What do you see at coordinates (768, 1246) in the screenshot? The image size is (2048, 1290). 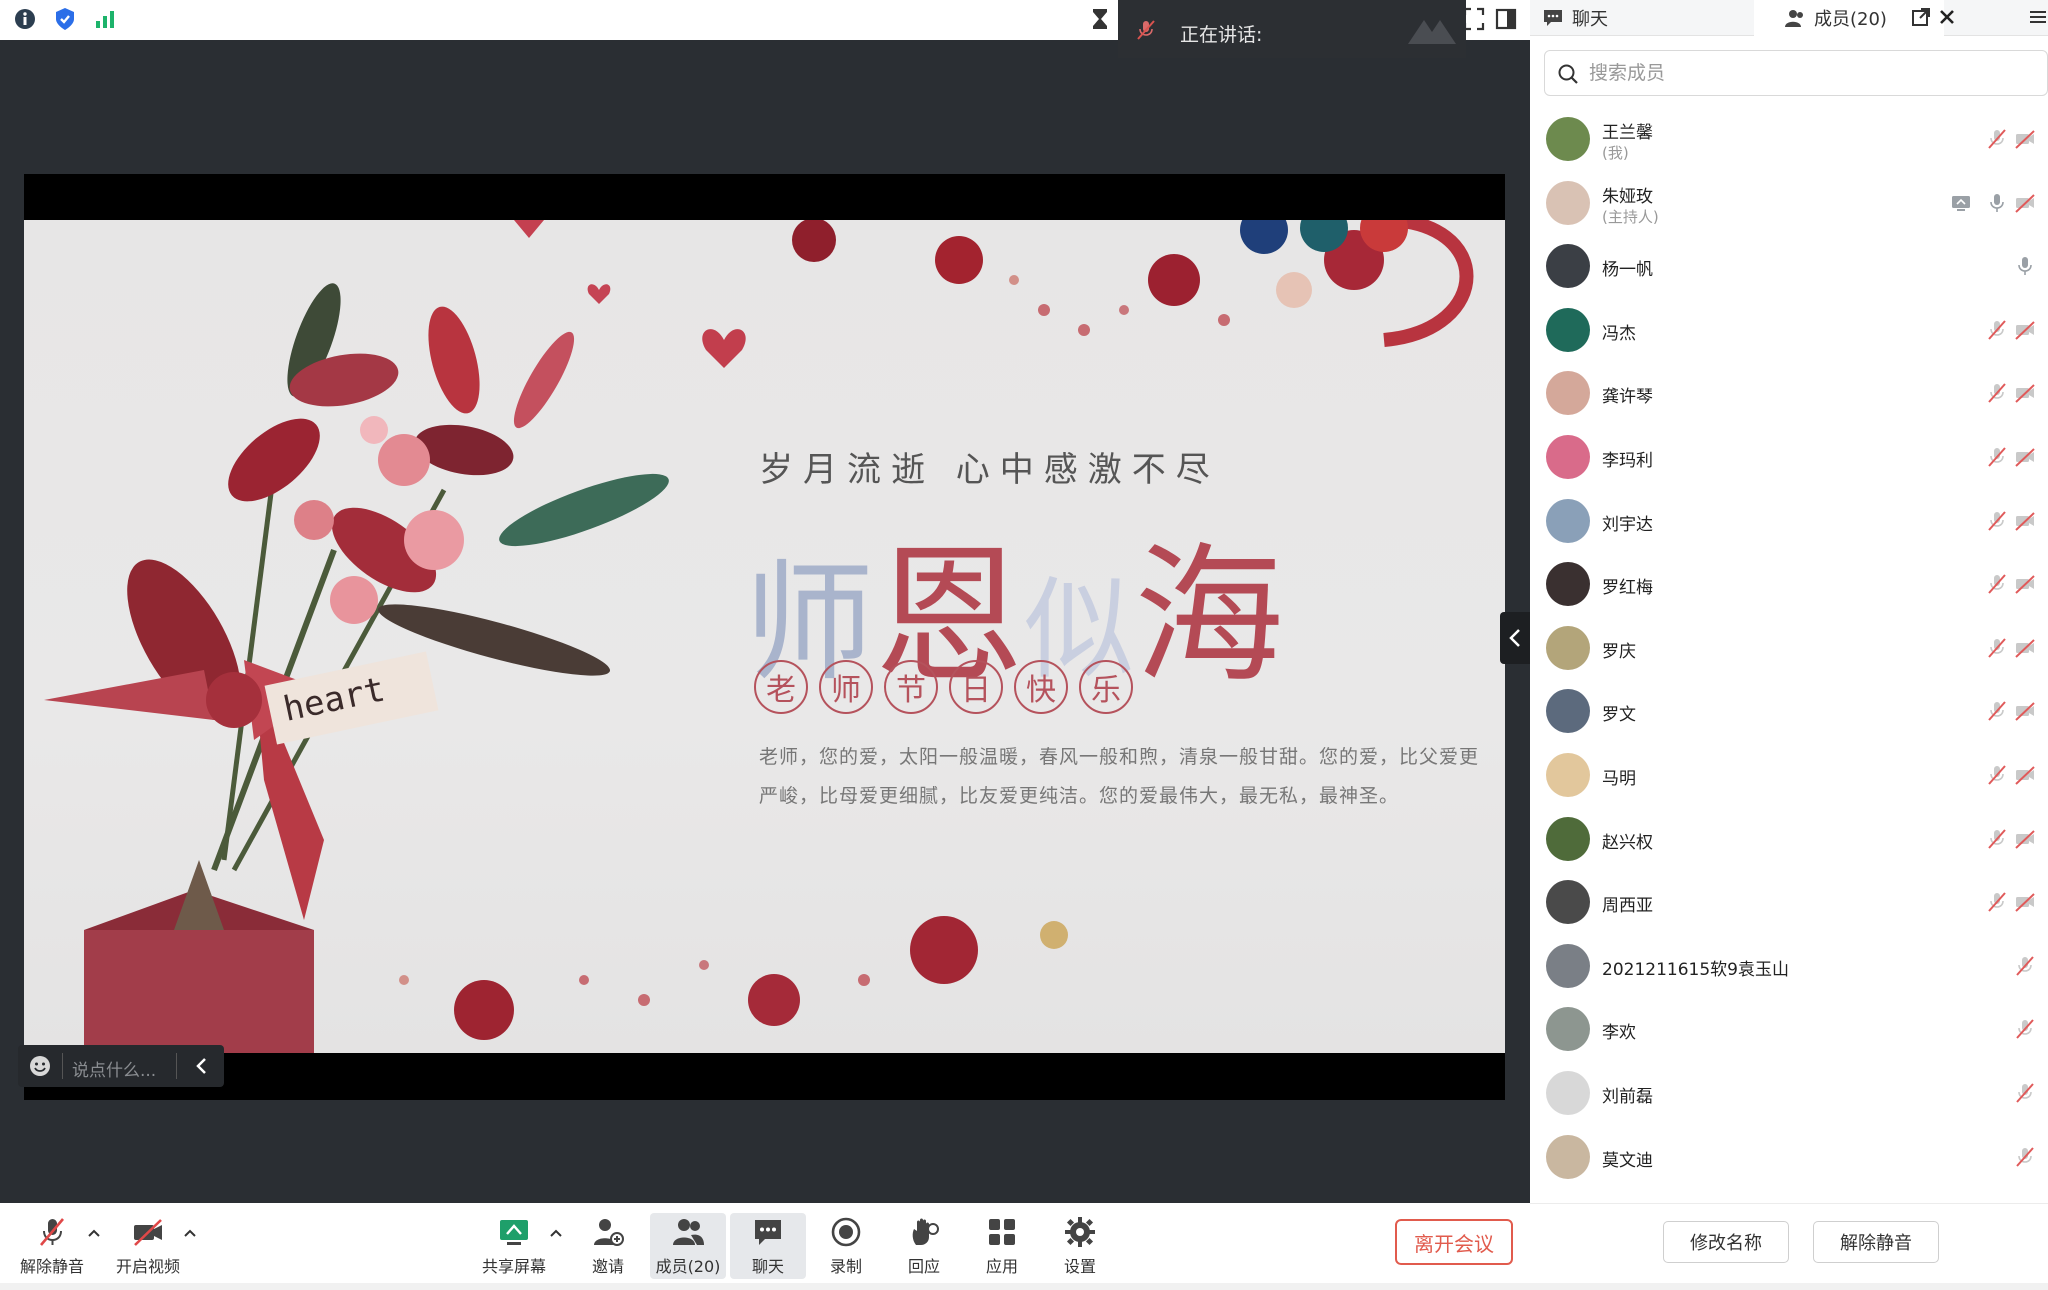 I see `chat-button: 聊天` at bounding box center [768, 1246].